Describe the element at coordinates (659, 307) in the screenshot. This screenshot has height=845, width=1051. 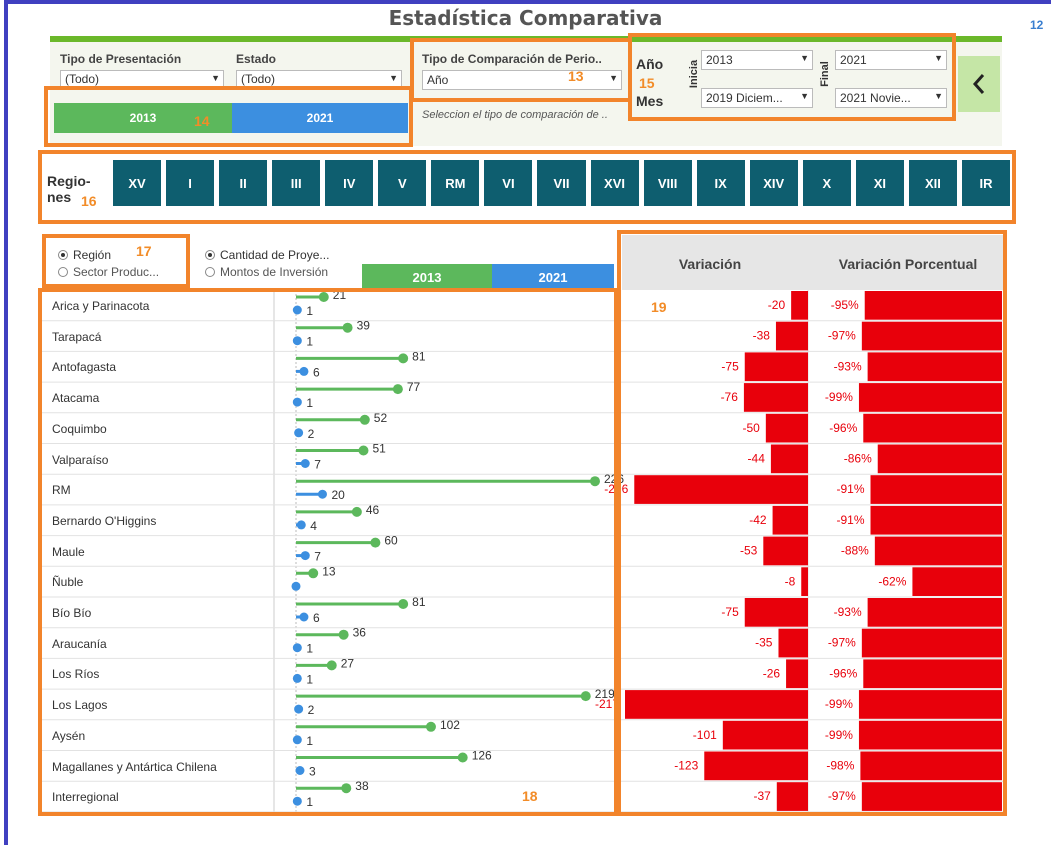
I see `annotation-19: 19` at that location.